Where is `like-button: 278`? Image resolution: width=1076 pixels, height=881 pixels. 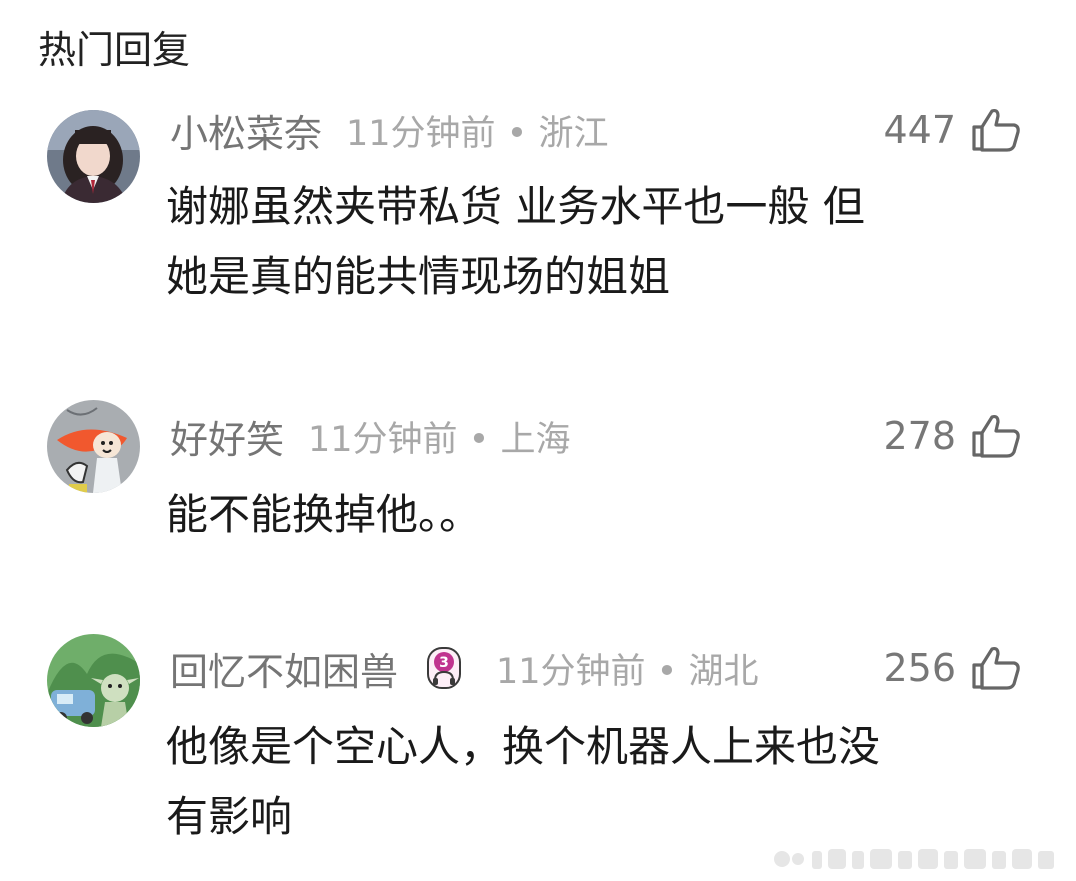
like-button: 278 is located at coordinates (952, 436).